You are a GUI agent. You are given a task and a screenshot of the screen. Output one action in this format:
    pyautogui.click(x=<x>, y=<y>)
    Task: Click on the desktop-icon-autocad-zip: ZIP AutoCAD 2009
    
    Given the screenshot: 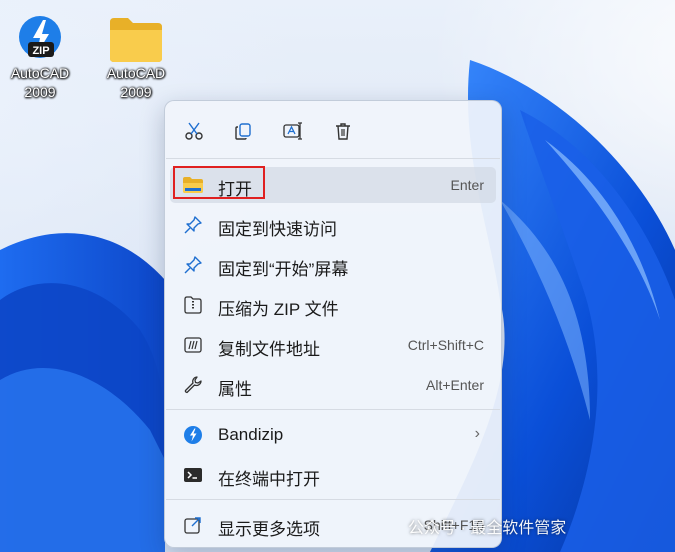 What is the action you would take?
    pyautogui.click(x=40, y=57)
    